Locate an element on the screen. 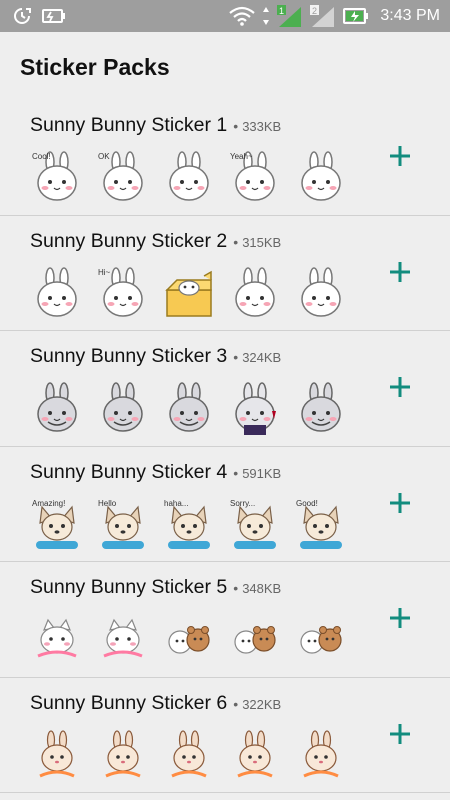 The height and width of the screenshot is (800, 450). pack-name: Sunny Bunny Sticker 5 is located at coordinates (129, 587).